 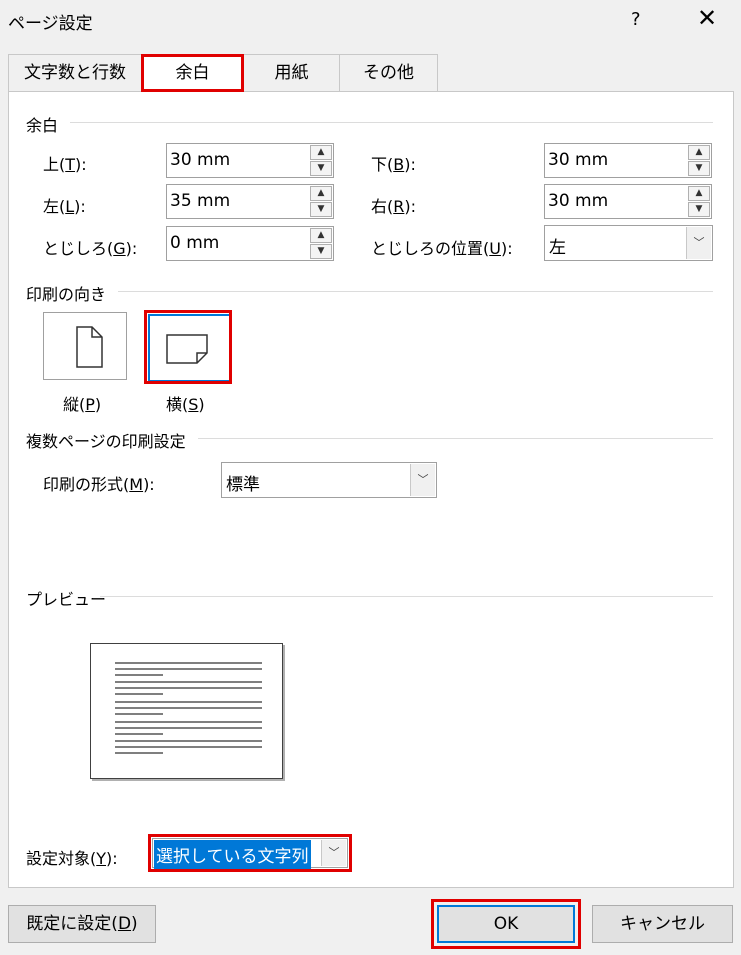 What do you see at coordinates (72, 858) in the screenshot?
I see `apply-to-label: 設定対象(Y):` at bounding box center [72, 858].